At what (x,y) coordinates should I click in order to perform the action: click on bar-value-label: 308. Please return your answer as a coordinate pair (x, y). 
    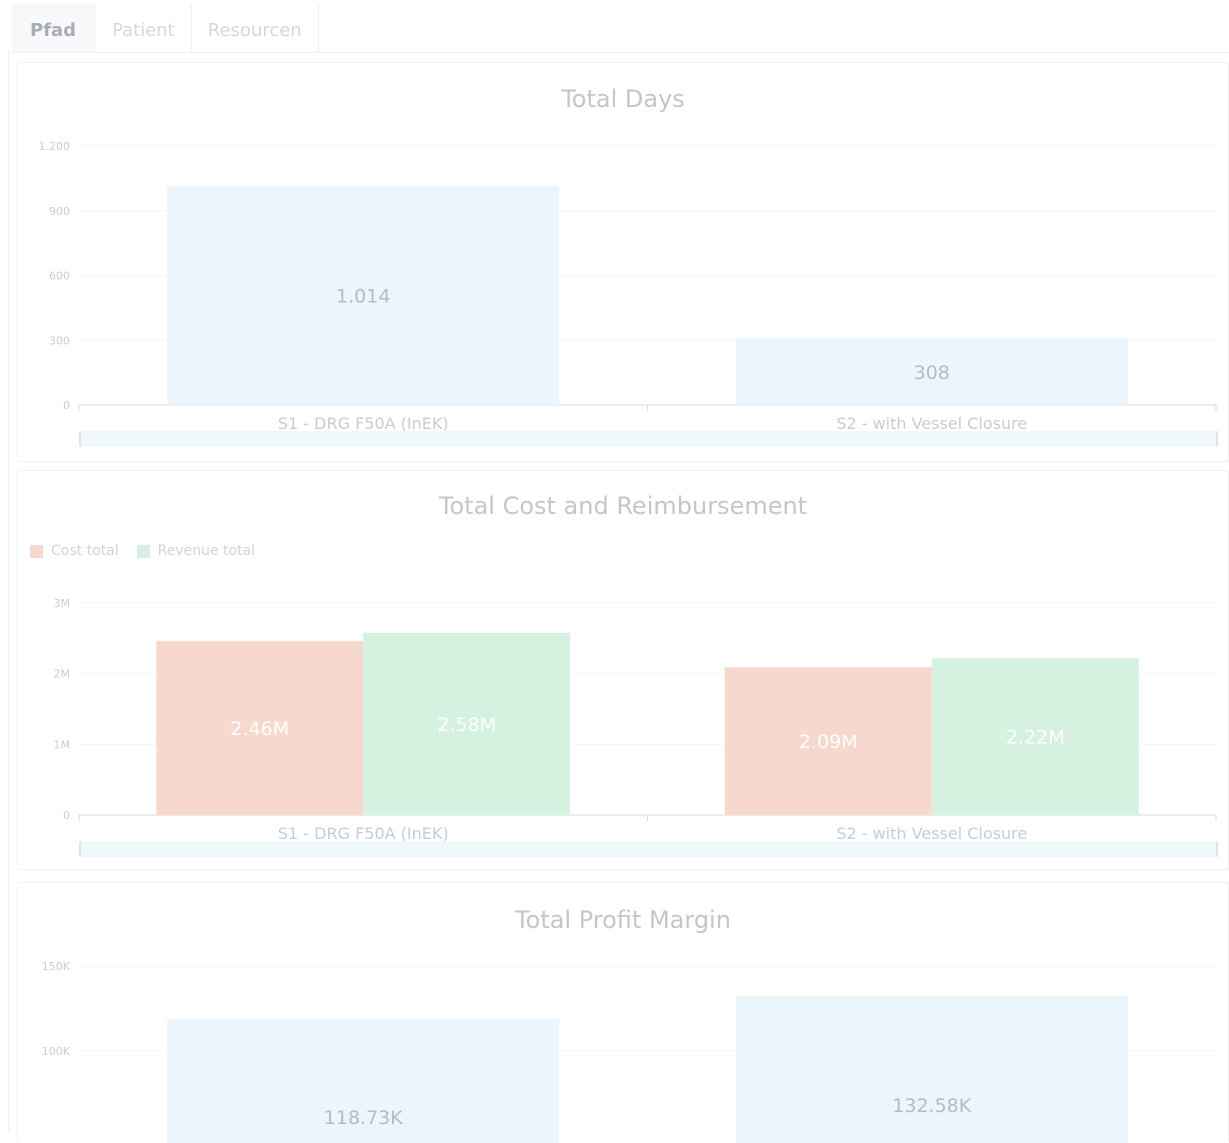
    Looking at the image, I should click on (932, 373).